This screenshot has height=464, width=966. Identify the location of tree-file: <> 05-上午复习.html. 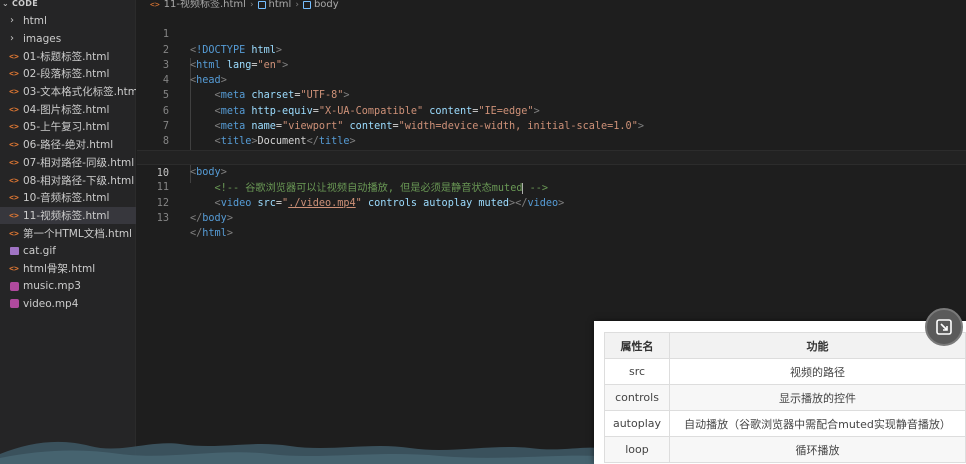
(68, 127).